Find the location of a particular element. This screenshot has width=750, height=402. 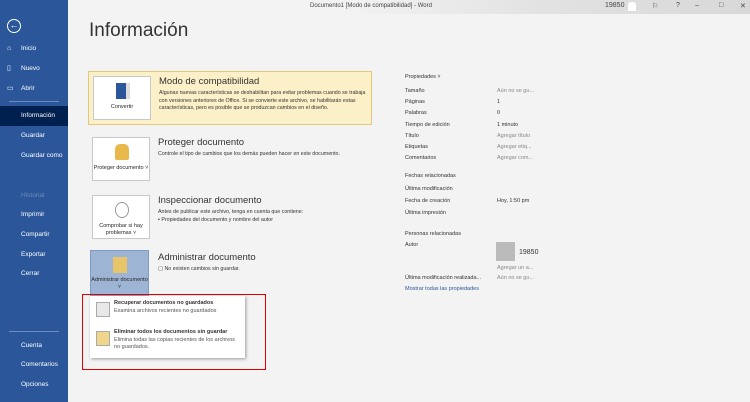

check-issues-button: Comprobar si hay problemas ˅ is located at coordinates (121, 217).